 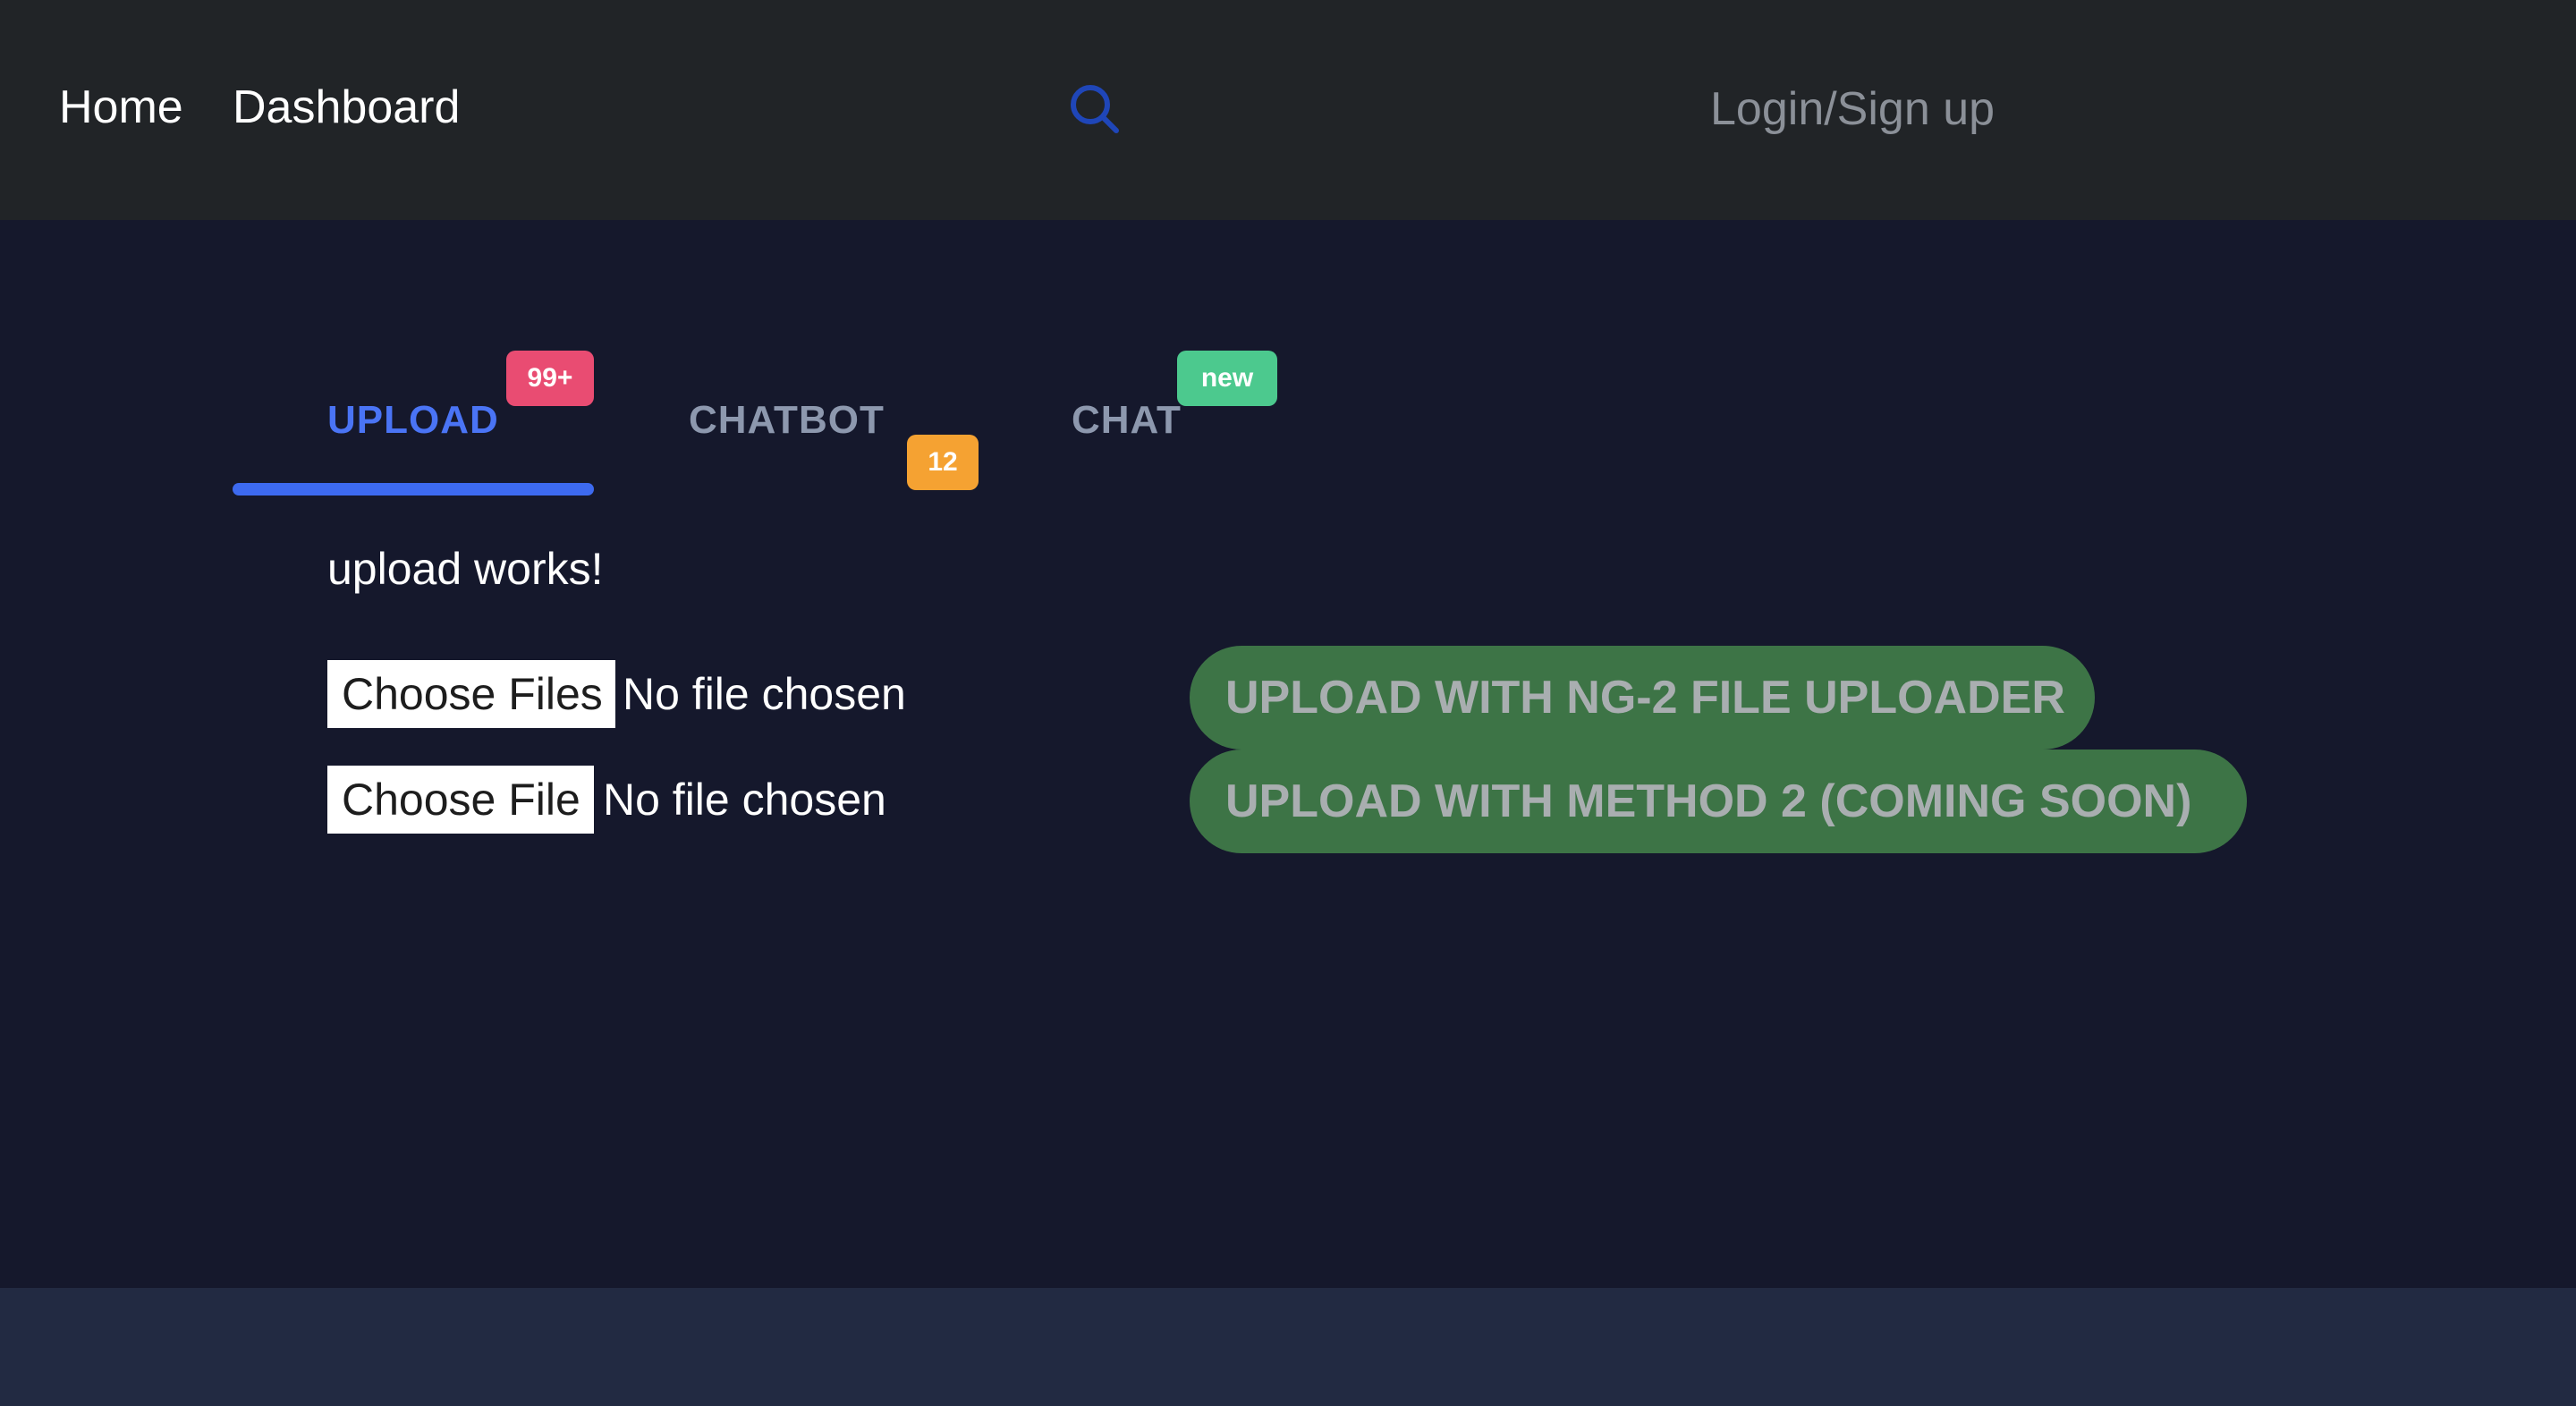 What do you see at coordinates (346, 108) in the screenshot?
I see `nav-dashboard-link: Dashboard` at bounding box center [346, 108].